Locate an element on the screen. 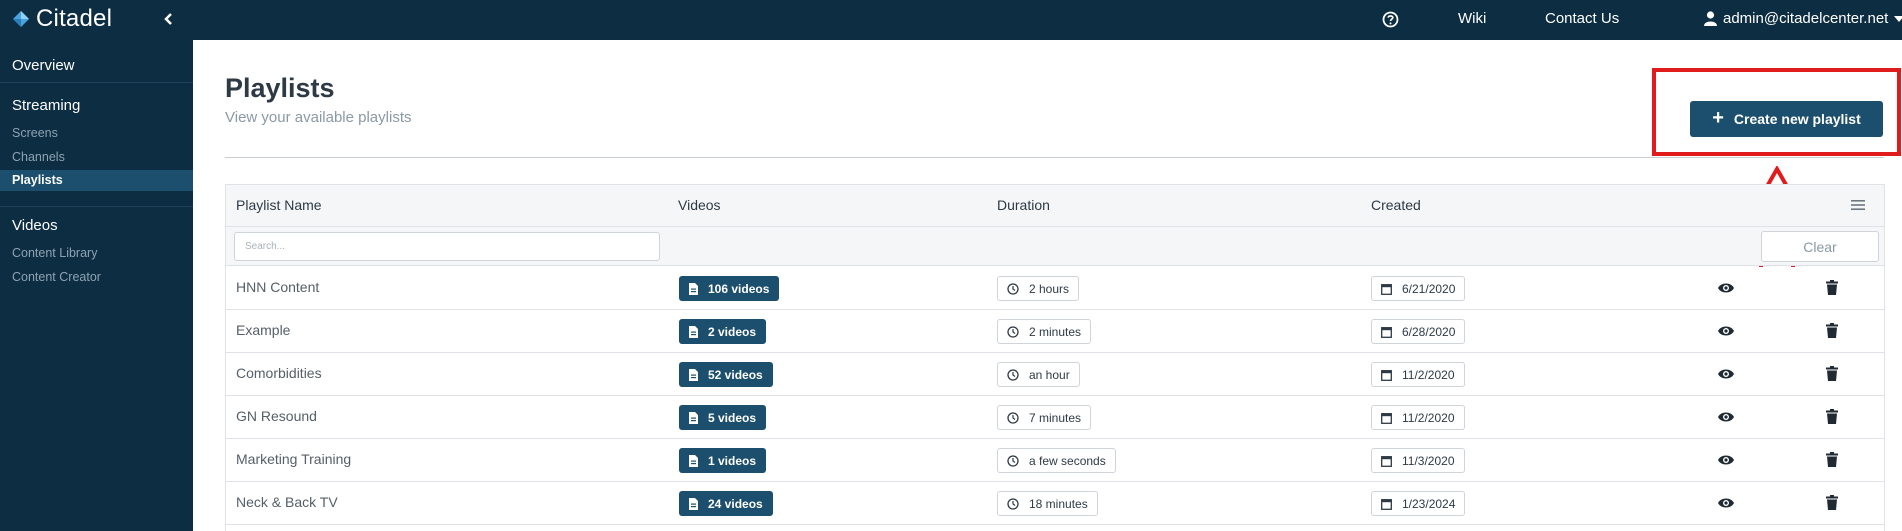  duration-text: a few seconds is located at coordinates (1067, 460).